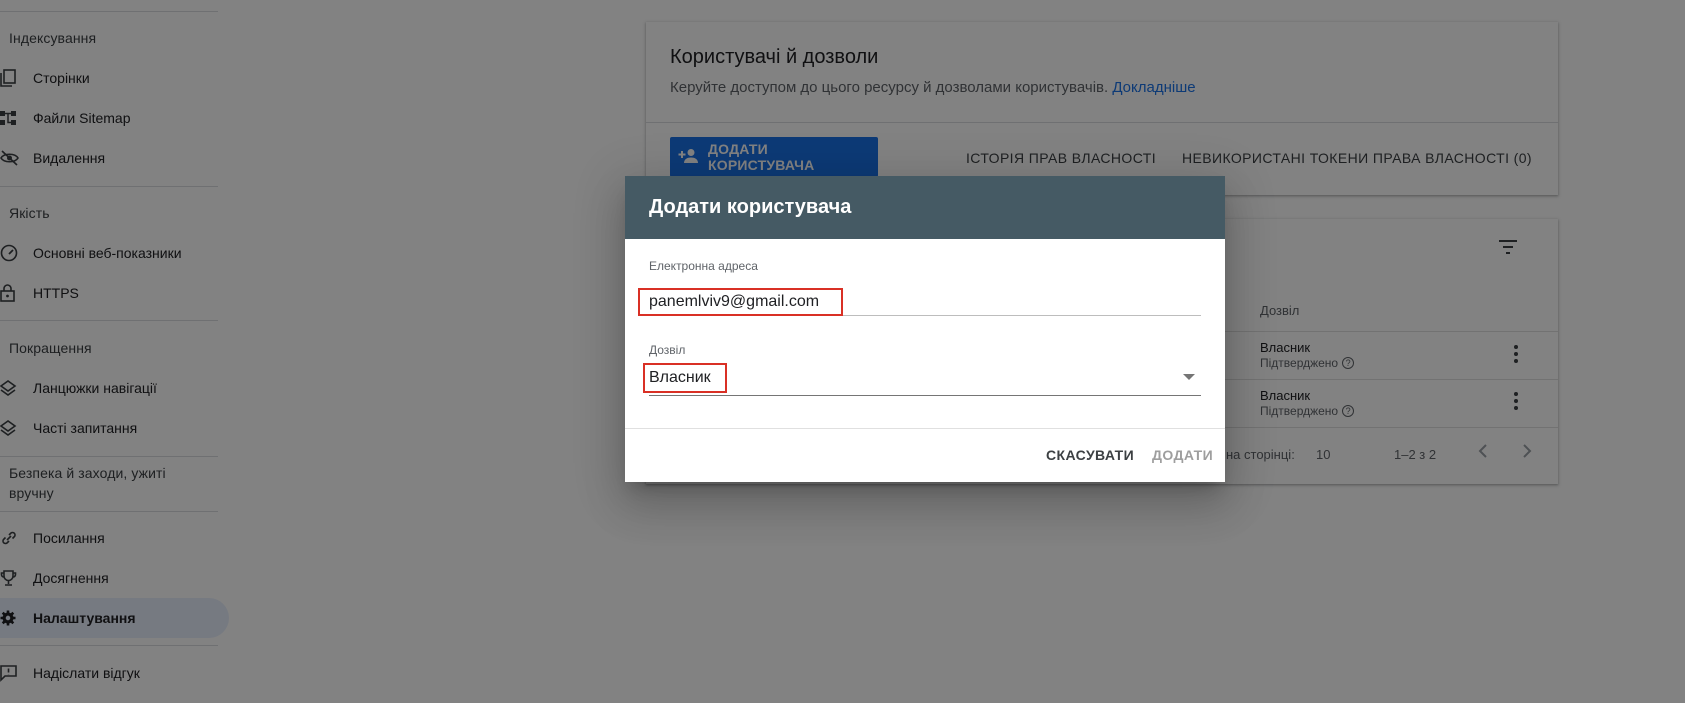 This screenshot has width=1685, height=703. I want to click on cancel-button: СКАСУВАТИ, so click(1090, 455).